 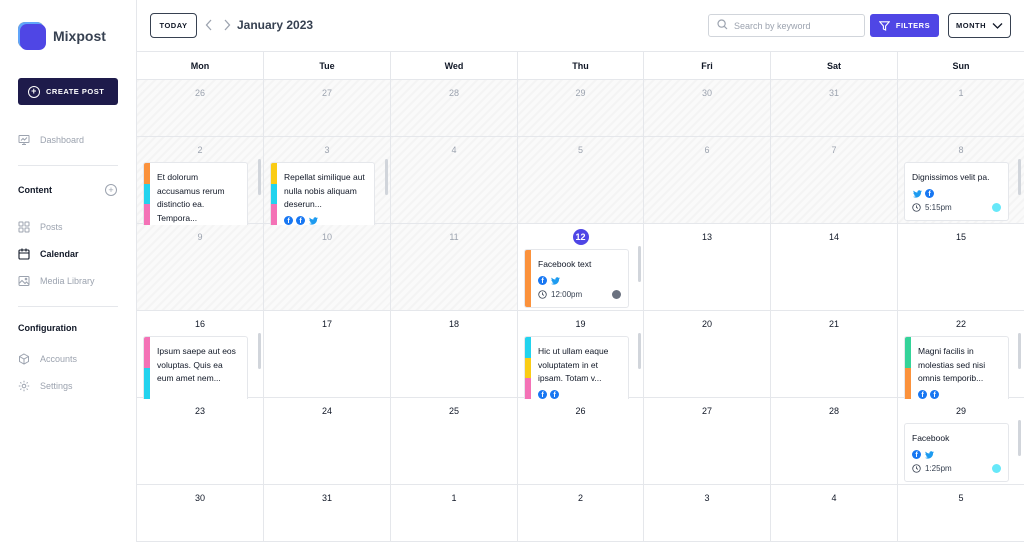 I want to click on day-number: 22, so click(x=960, y=324).